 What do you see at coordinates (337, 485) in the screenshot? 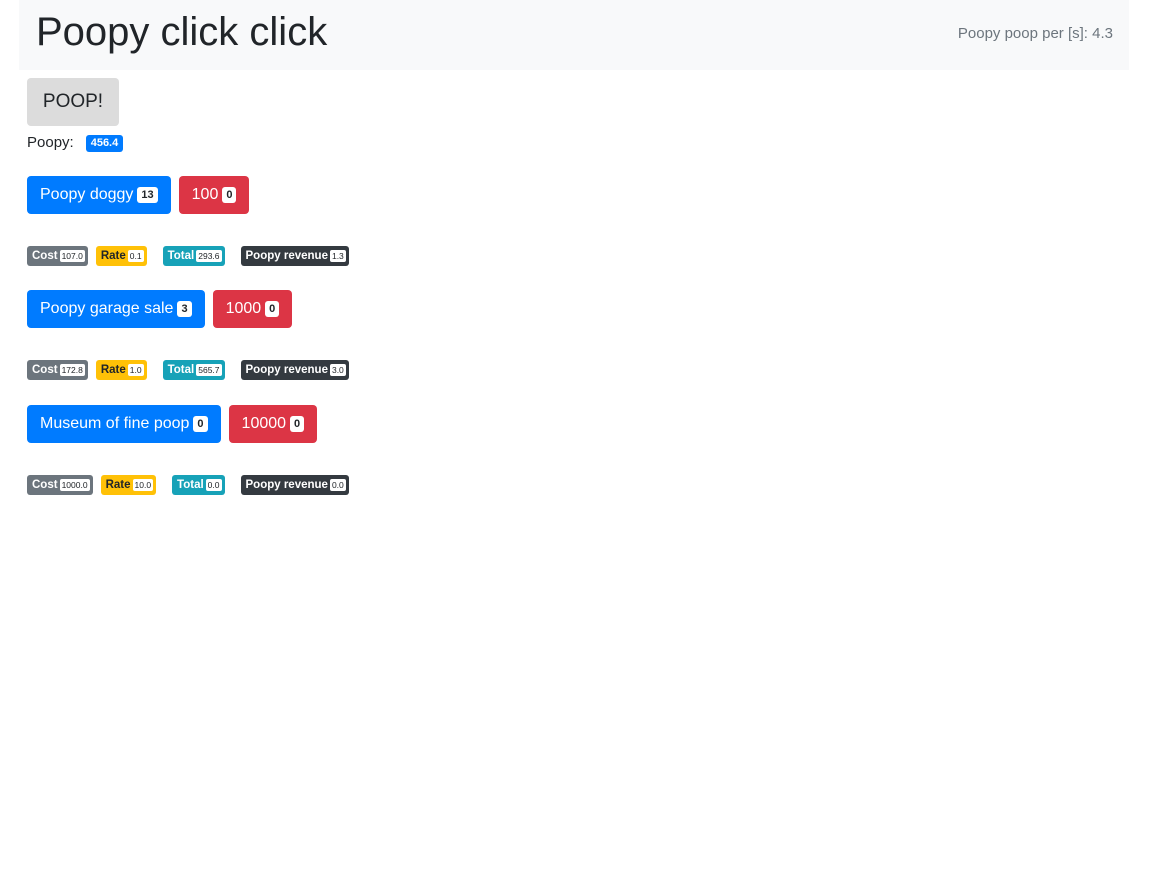
I see `revenue-value: 0.0` at bounding box center [337, 485].